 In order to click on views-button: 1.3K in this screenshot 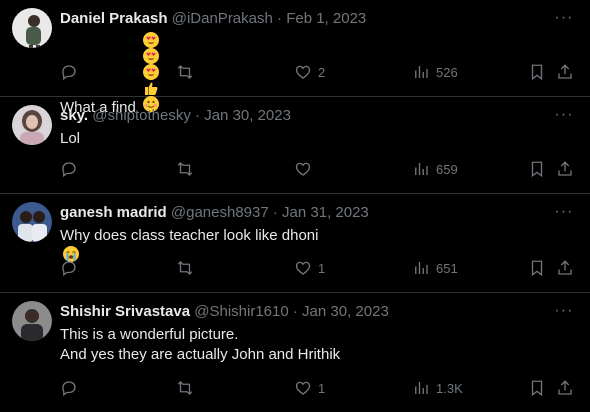, I will do `click(437, 388)`.